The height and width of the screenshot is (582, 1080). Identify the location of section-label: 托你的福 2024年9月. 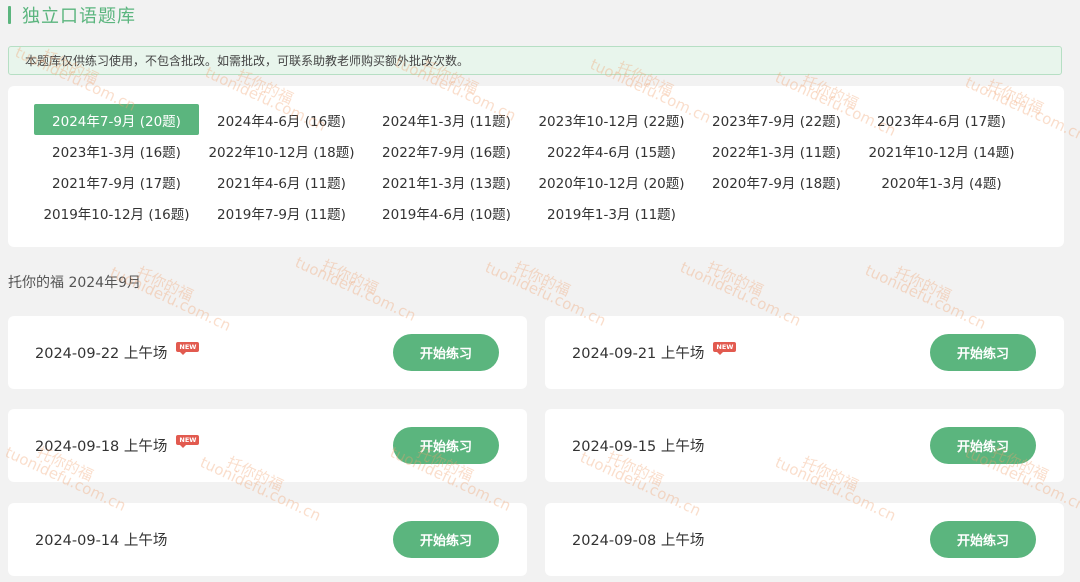
(74, 283).